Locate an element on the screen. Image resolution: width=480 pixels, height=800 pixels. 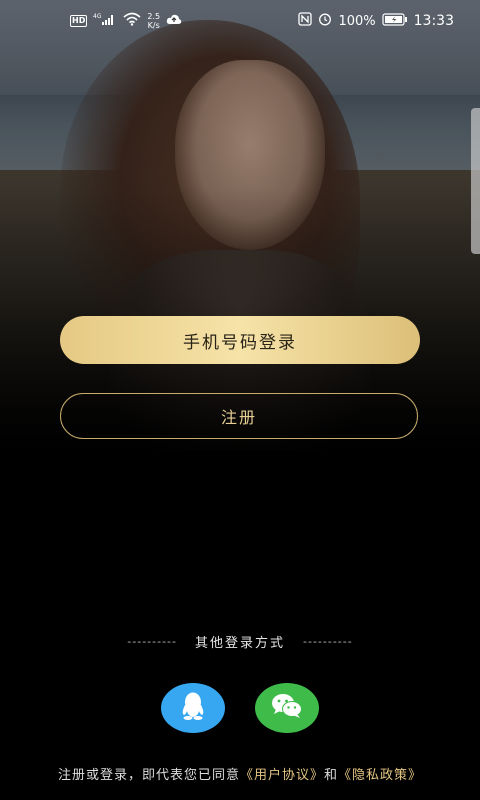
status-right: 100% 13:33 is located at coordinates (376, 21).